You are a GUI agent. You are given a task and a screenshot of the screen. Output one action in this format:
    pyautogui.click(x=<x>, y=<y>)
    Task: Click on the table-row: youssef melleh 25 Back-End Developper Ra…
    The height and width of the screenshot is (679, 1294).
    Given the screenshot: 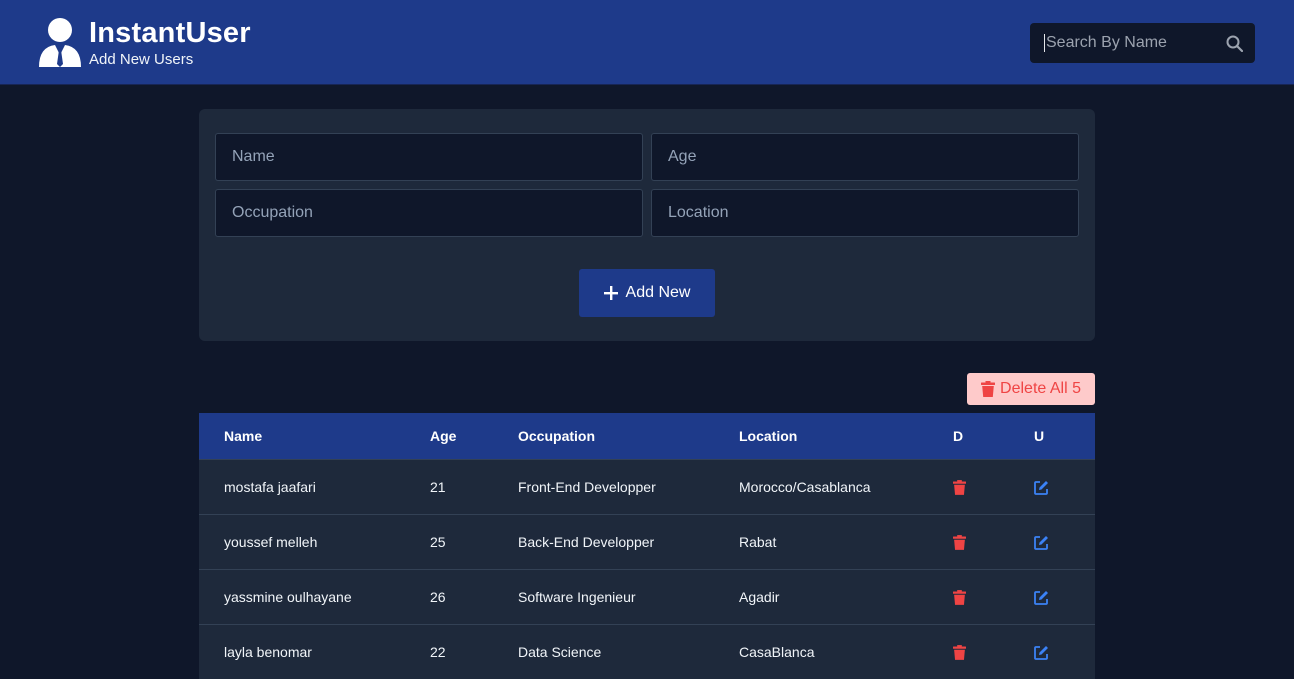 What is the action you would take?
    pyautogui.click(x=647, y=541)
    